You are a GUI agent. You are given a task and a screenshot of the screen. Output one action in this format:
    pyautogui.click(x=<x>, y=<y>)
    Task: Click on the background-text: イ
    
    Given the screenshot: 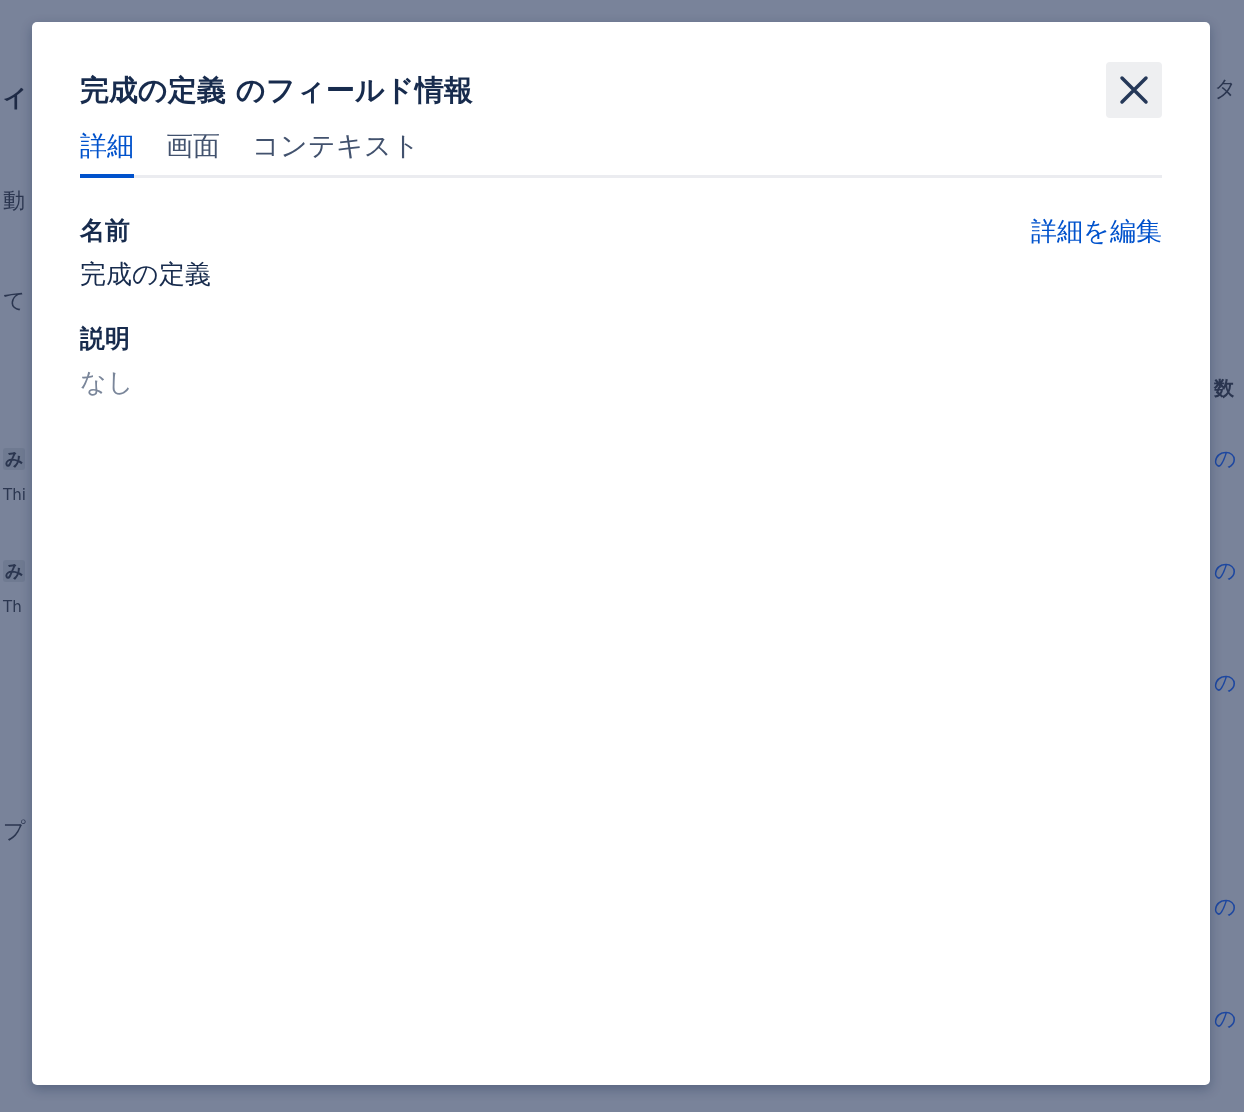 What is the action you would take?
    pyautogui.click(x=15, y=98)
    